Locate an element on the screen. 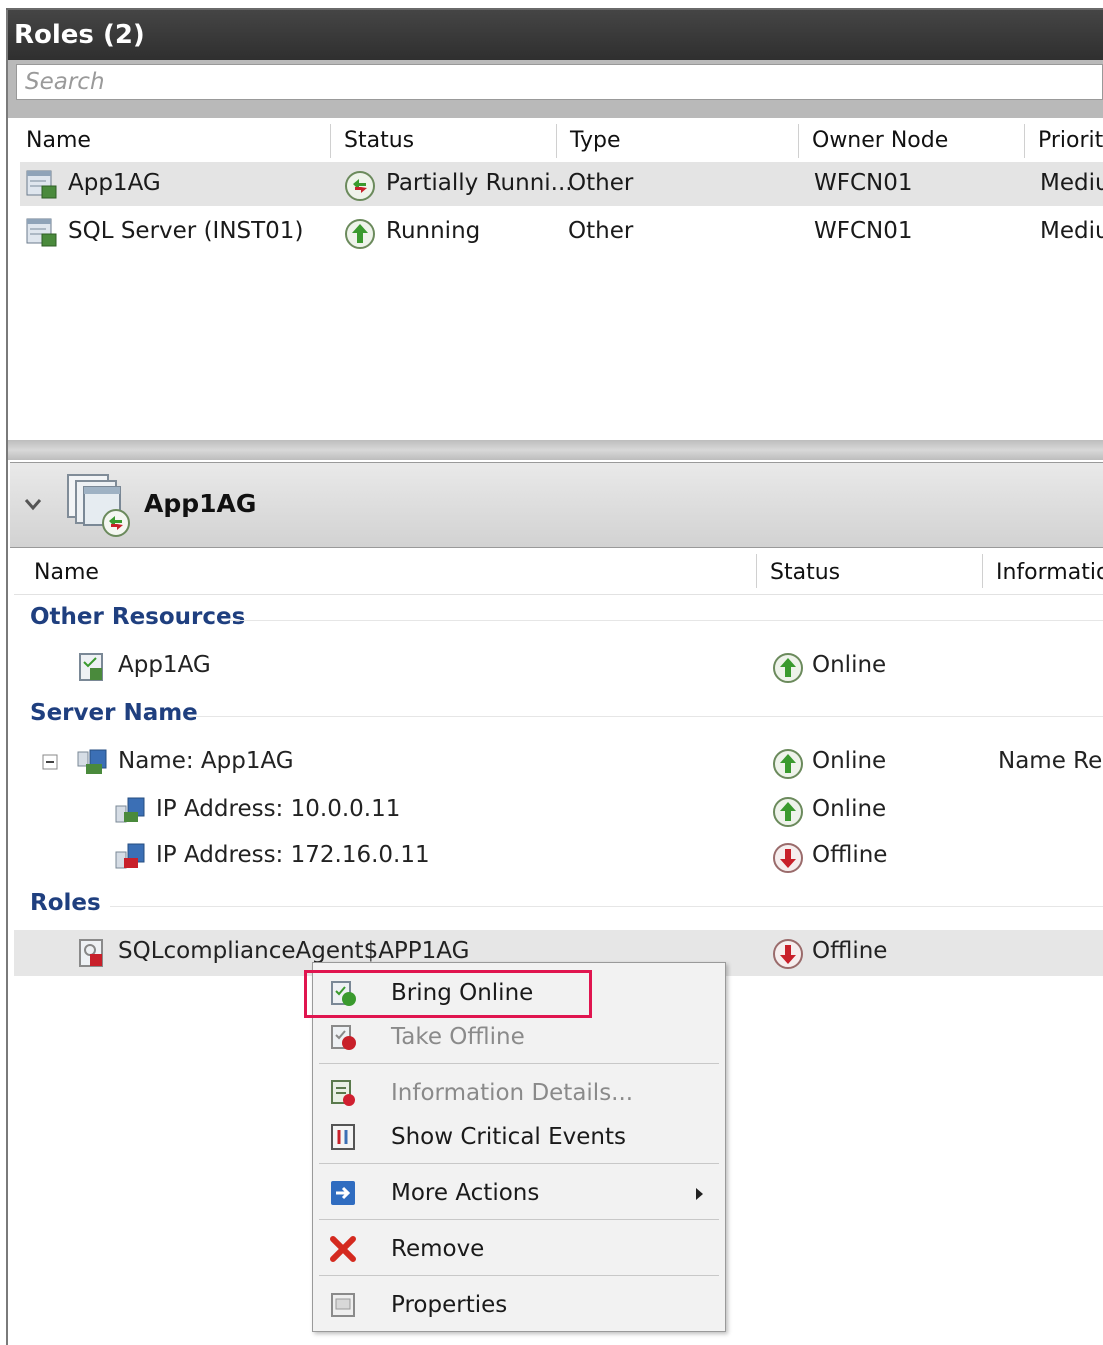  network-name-icon is located at coordinates (92, 761).